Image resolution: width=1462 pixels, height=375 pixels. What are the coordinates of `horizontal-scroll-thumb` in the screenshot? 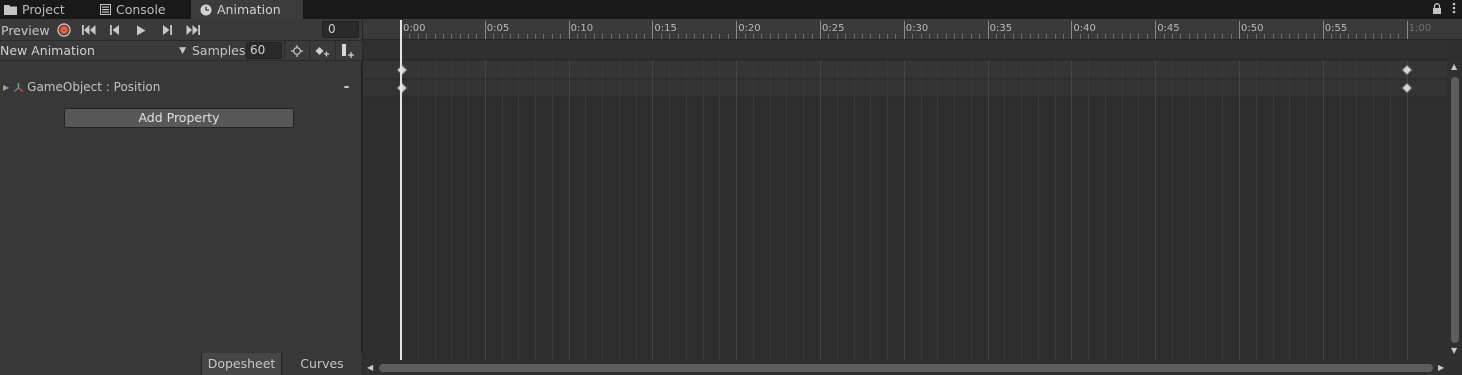 It's located at (906, 368).